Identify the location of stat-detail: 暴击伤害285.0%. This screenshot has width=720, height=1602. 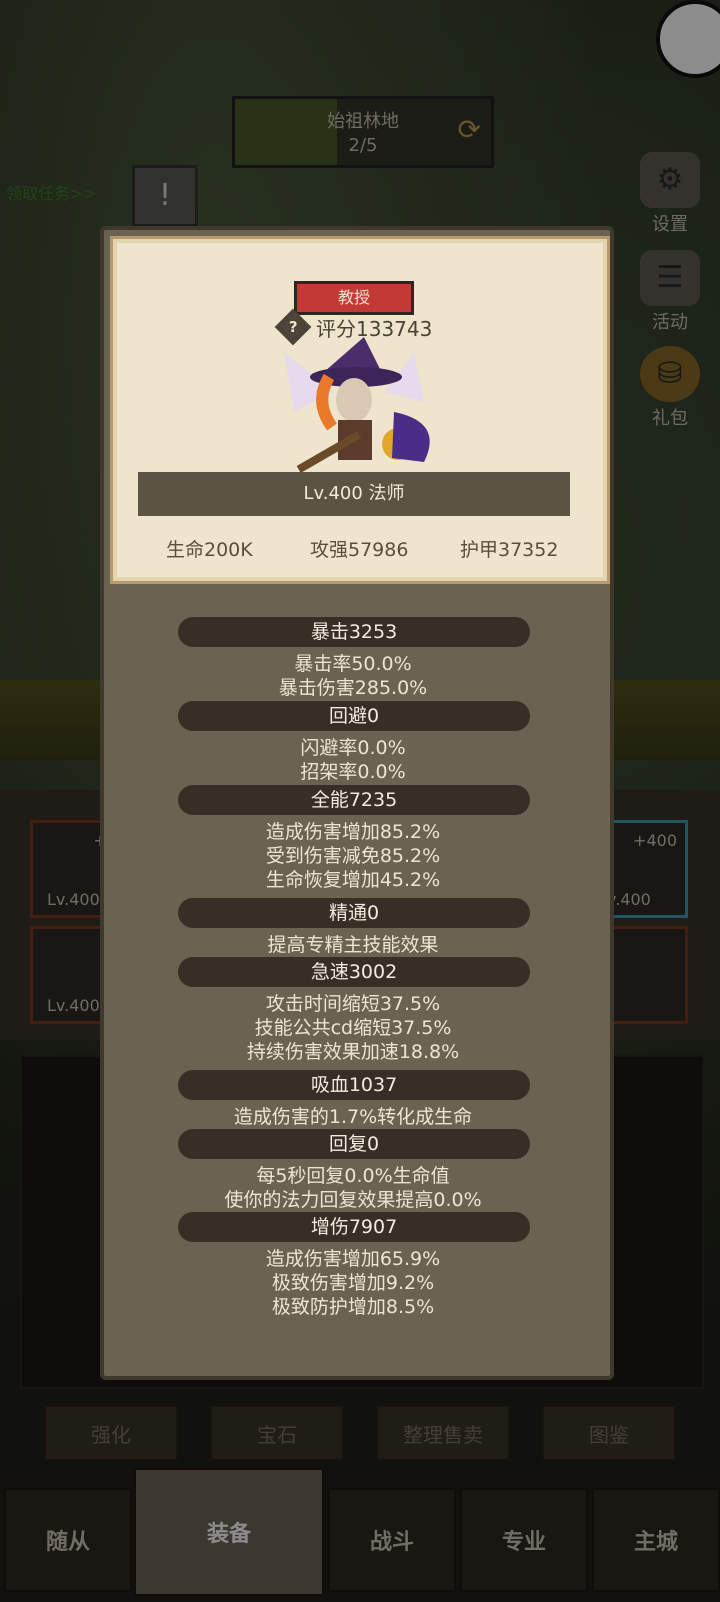
(353, 688).